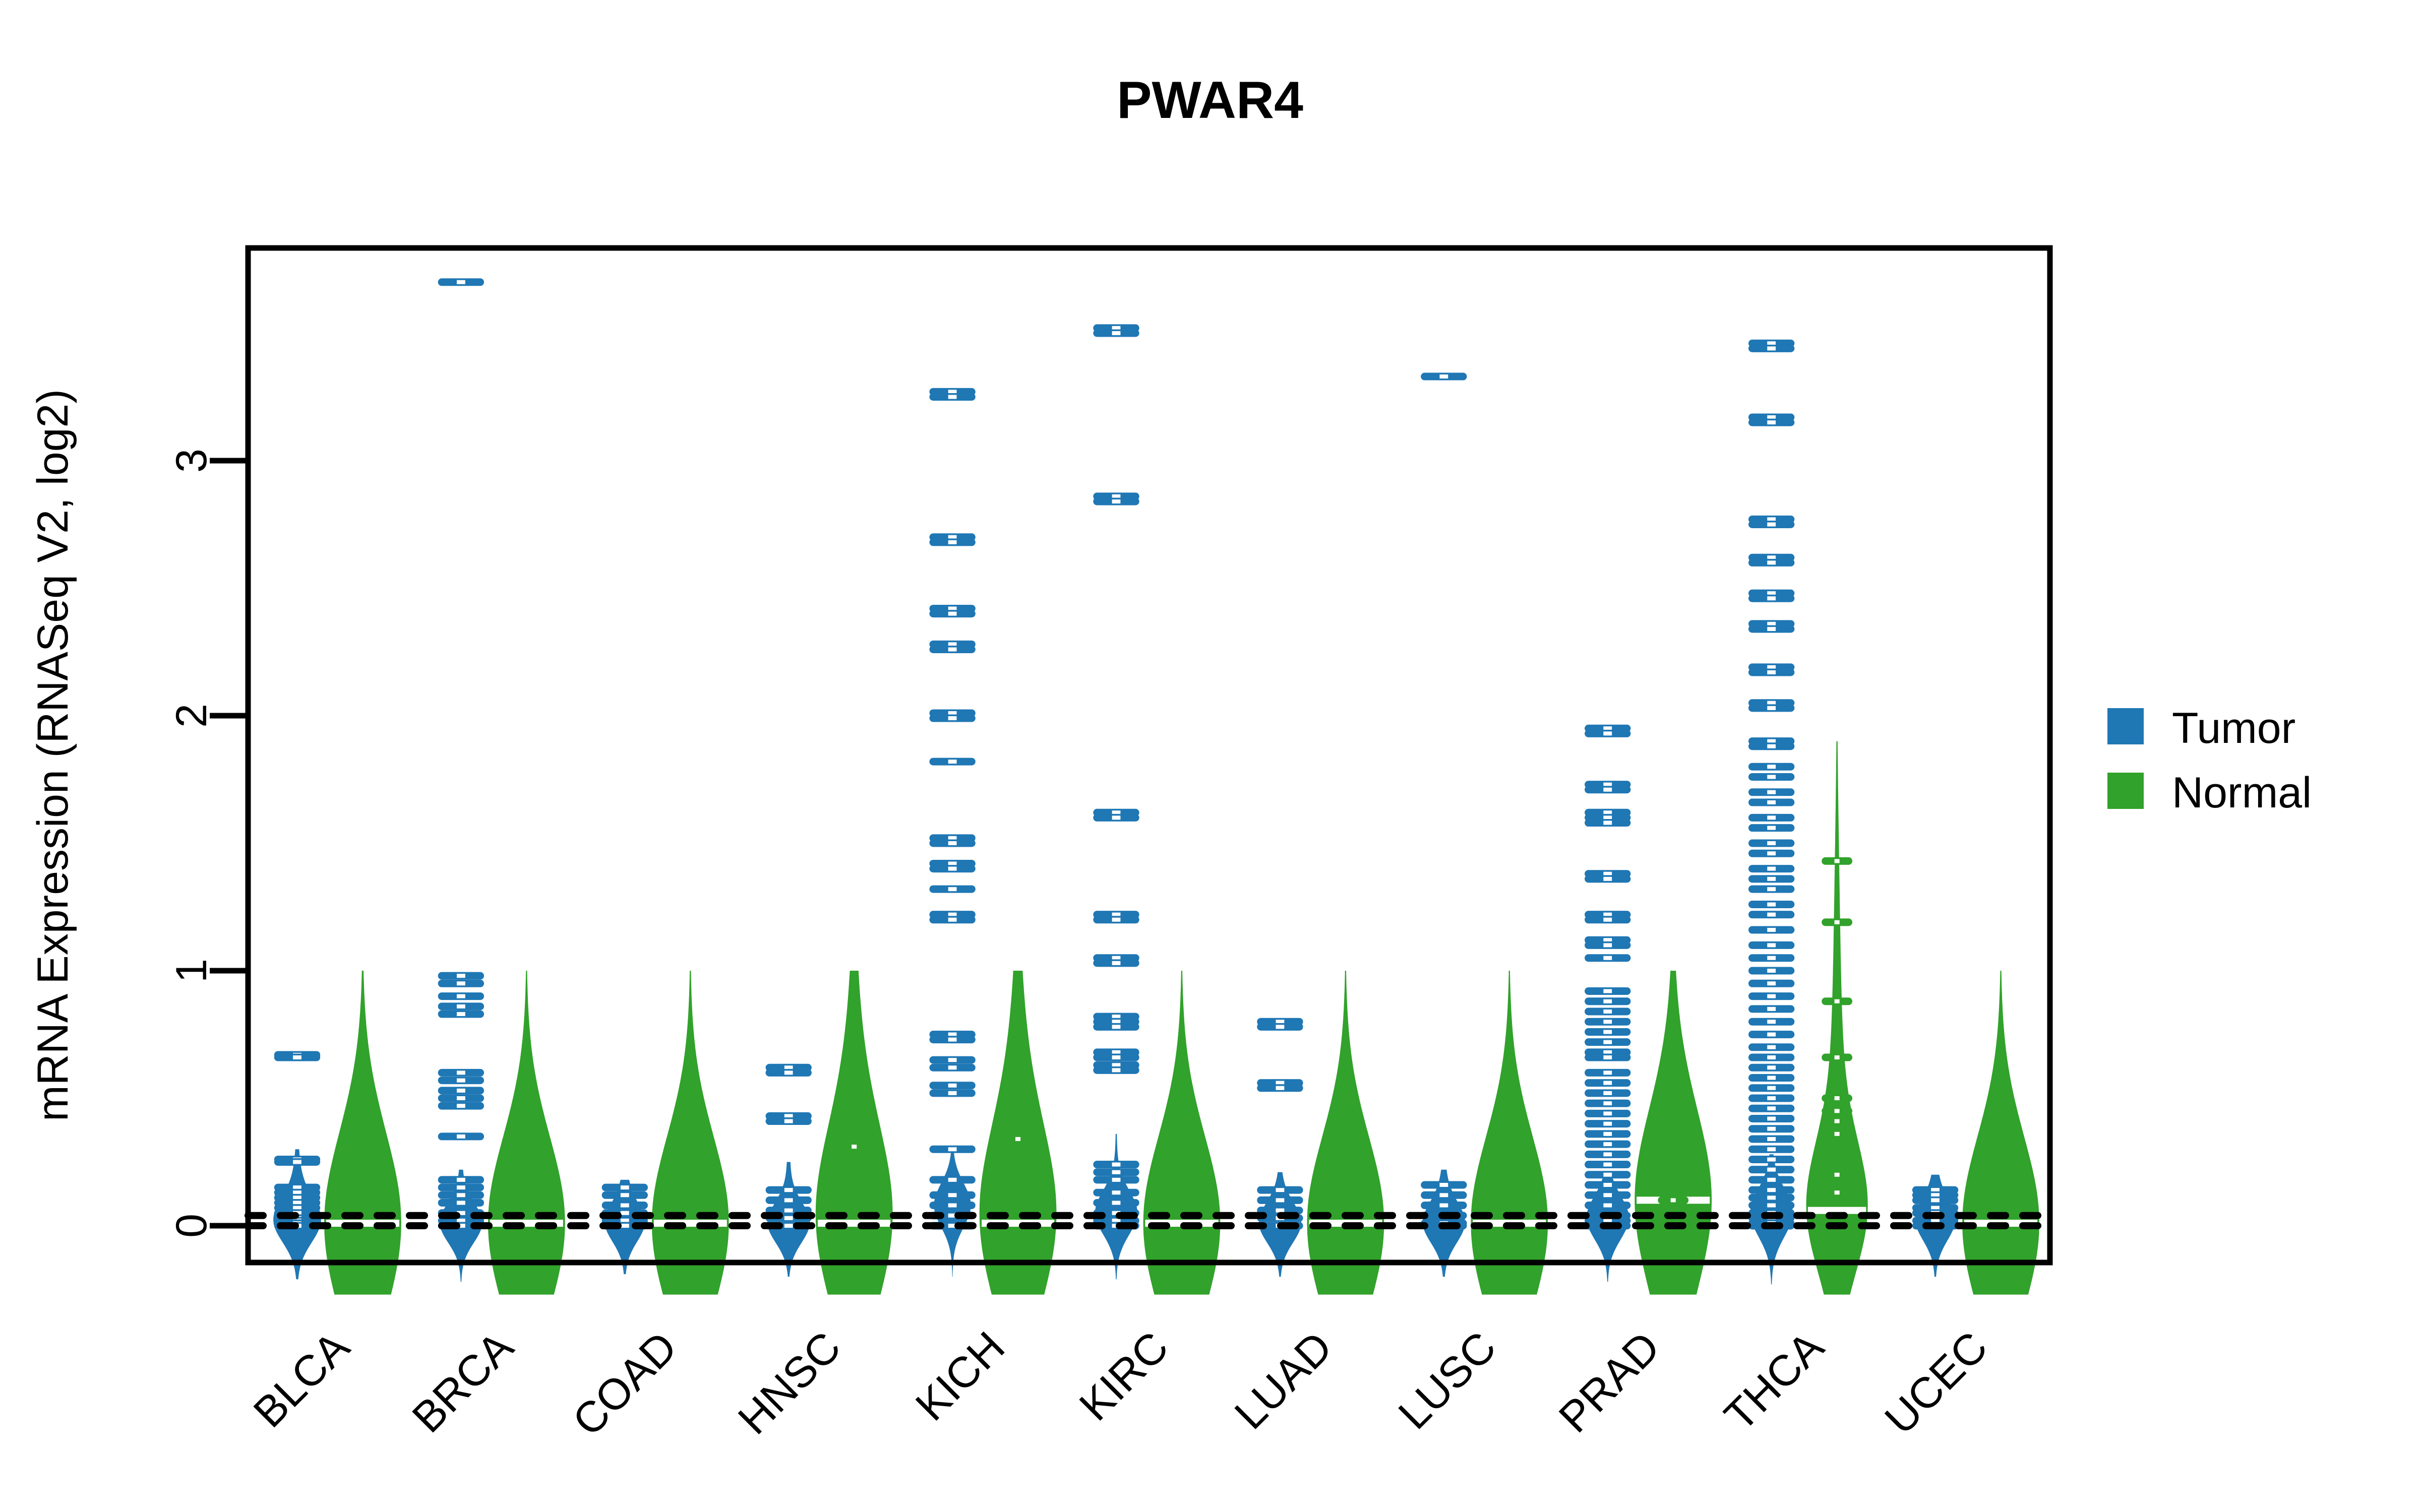 The width and height of the screenshot is (2420, 1512). Describe the element at coordinates (191, 971) in the screenshot. I see `y-tick-label: 1` at that location.